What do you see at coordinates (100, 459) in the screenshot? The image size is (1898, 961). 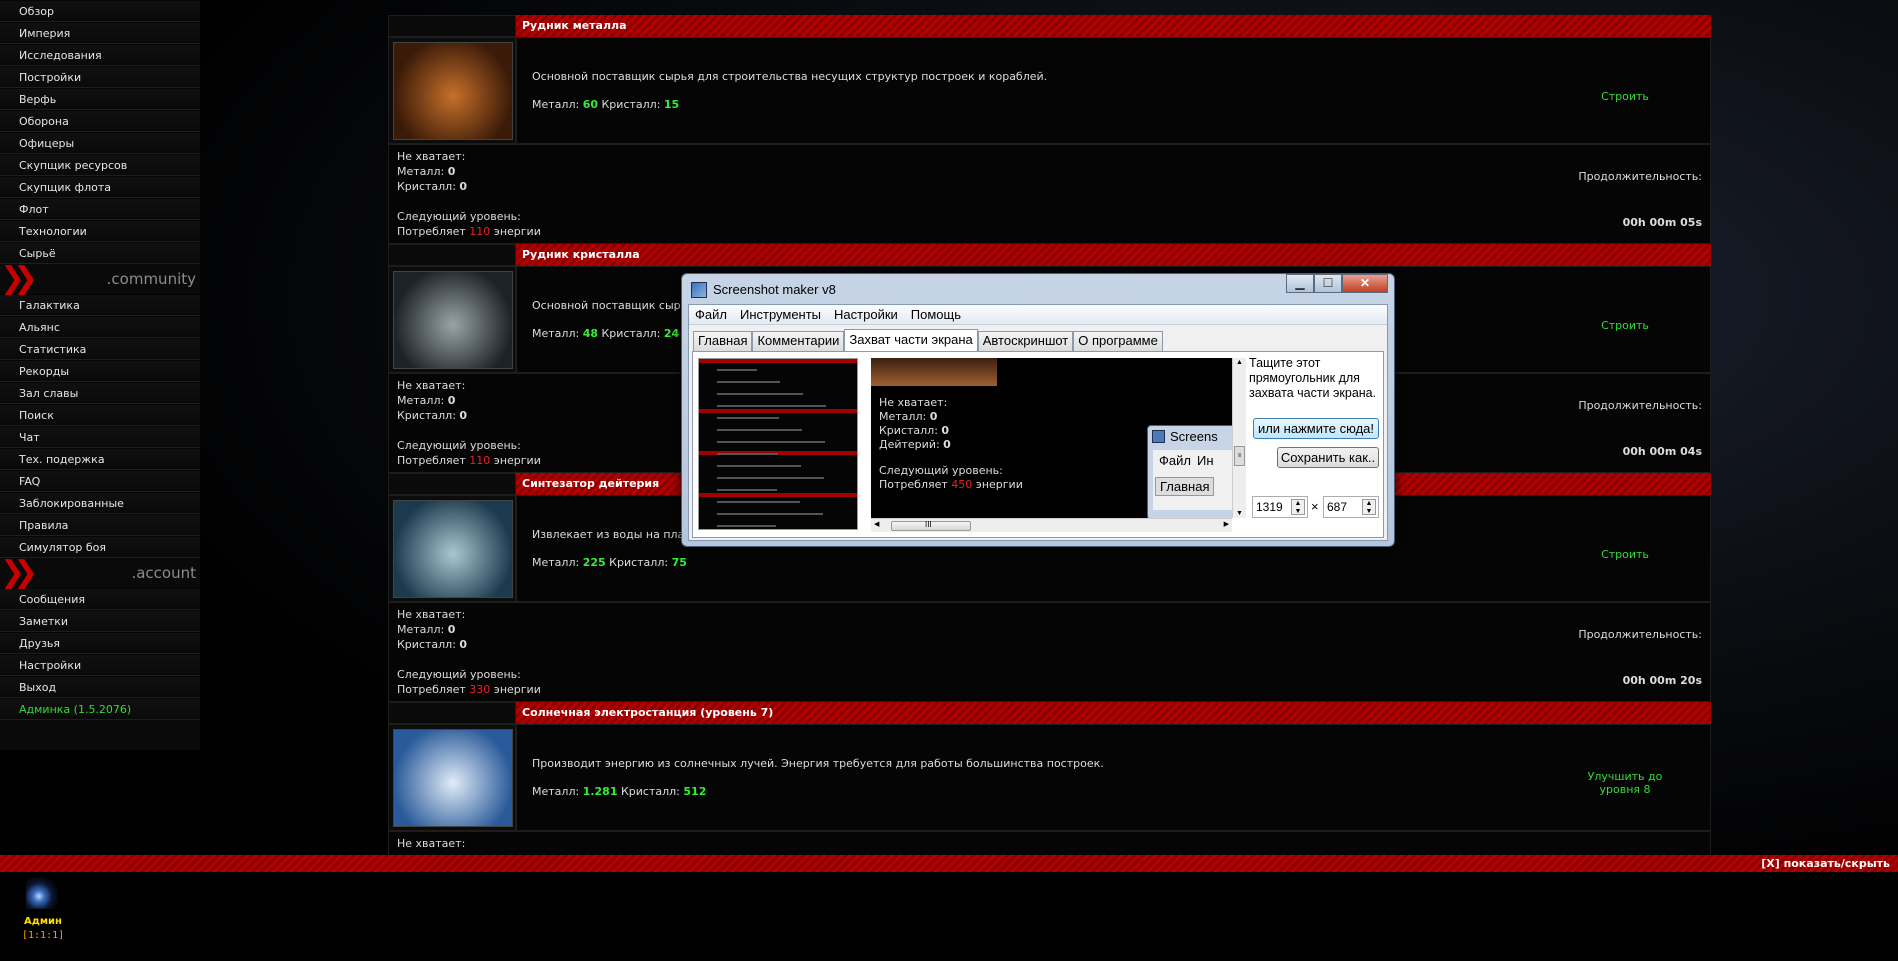 I see `sidebar-item-тех-подержка: Тех. подержка` at bounding box center [100, 459].